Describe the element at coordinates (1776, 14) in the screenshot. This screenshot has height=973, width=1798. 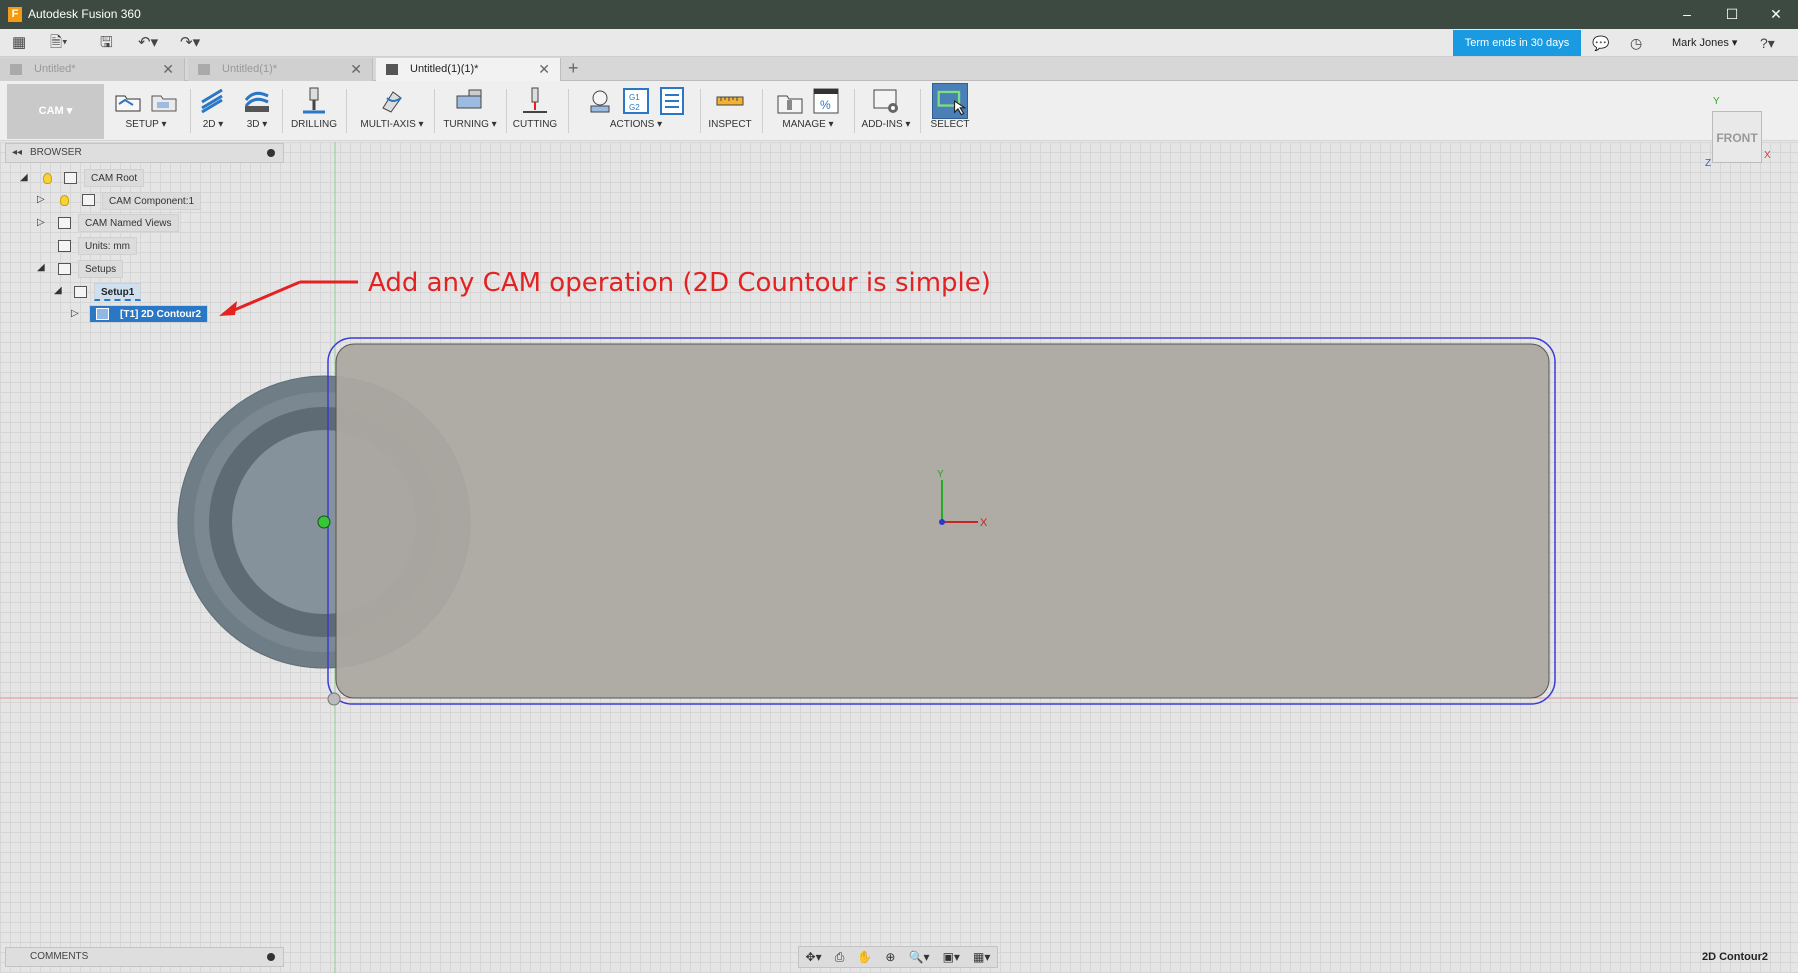
I see `close-window-button: ✕` at that location.